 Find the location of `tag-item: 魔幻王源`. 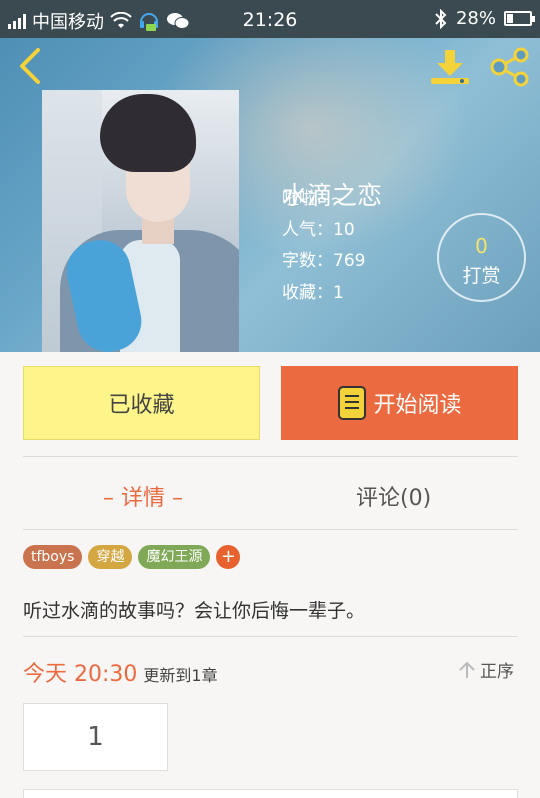

tag-item: 魔幻王源 is located at coordinates (174, 557).